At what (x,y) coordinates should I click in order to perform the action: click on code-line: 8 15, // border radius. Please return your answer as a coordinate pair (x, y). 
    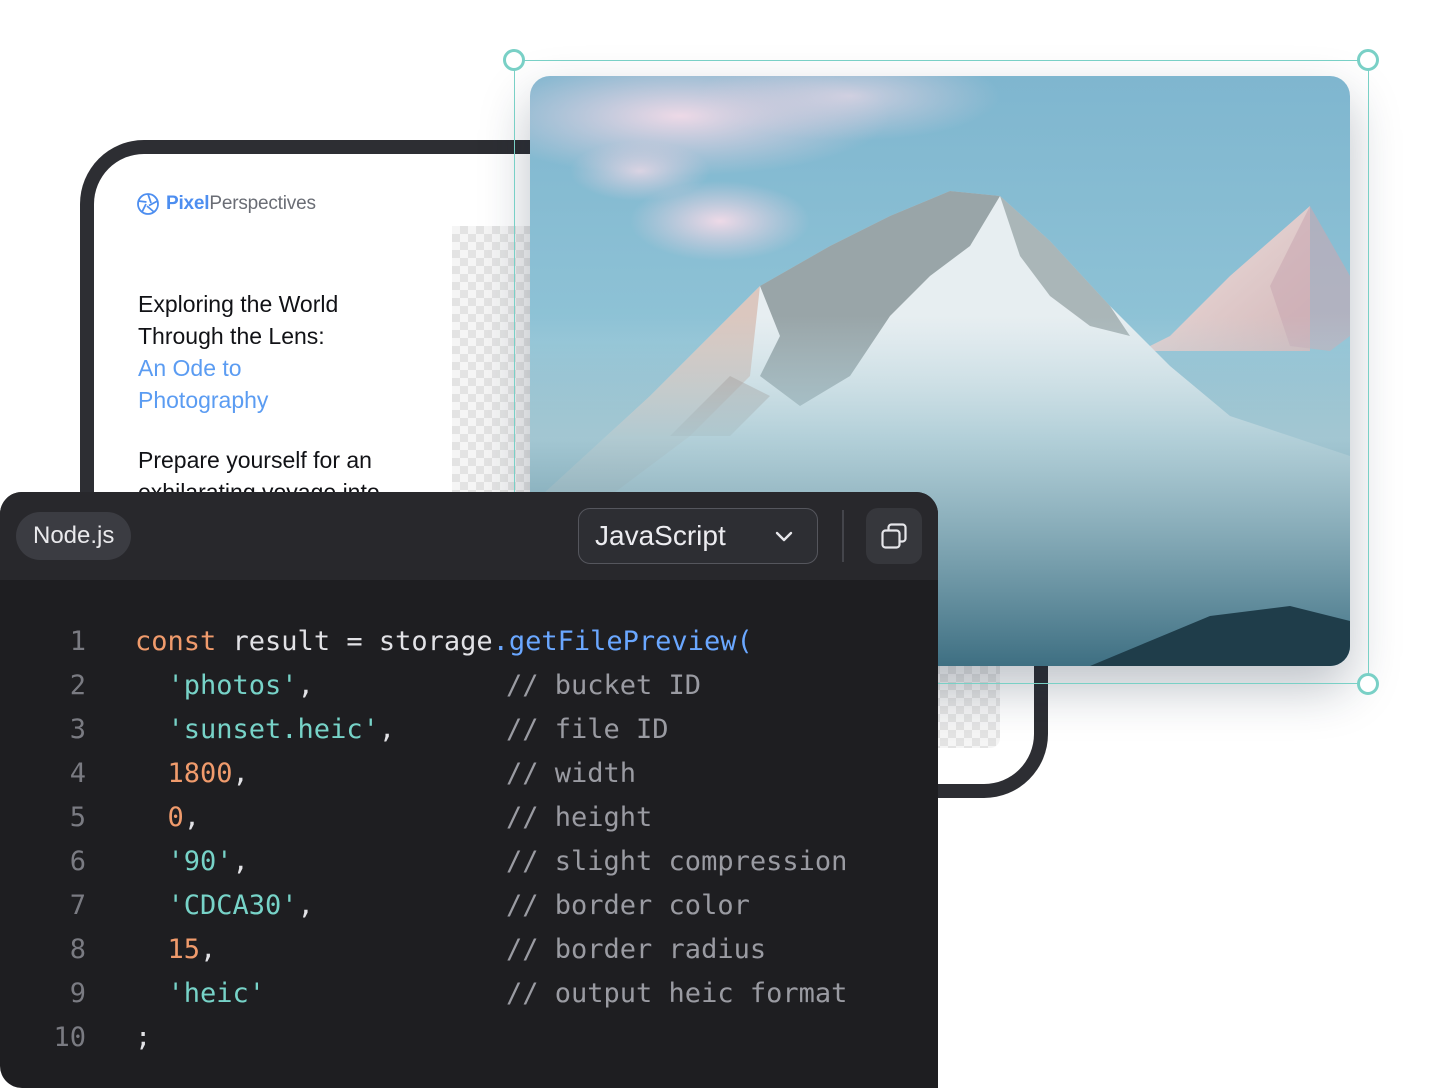
    Looking at the image, I should click on (469, 950).